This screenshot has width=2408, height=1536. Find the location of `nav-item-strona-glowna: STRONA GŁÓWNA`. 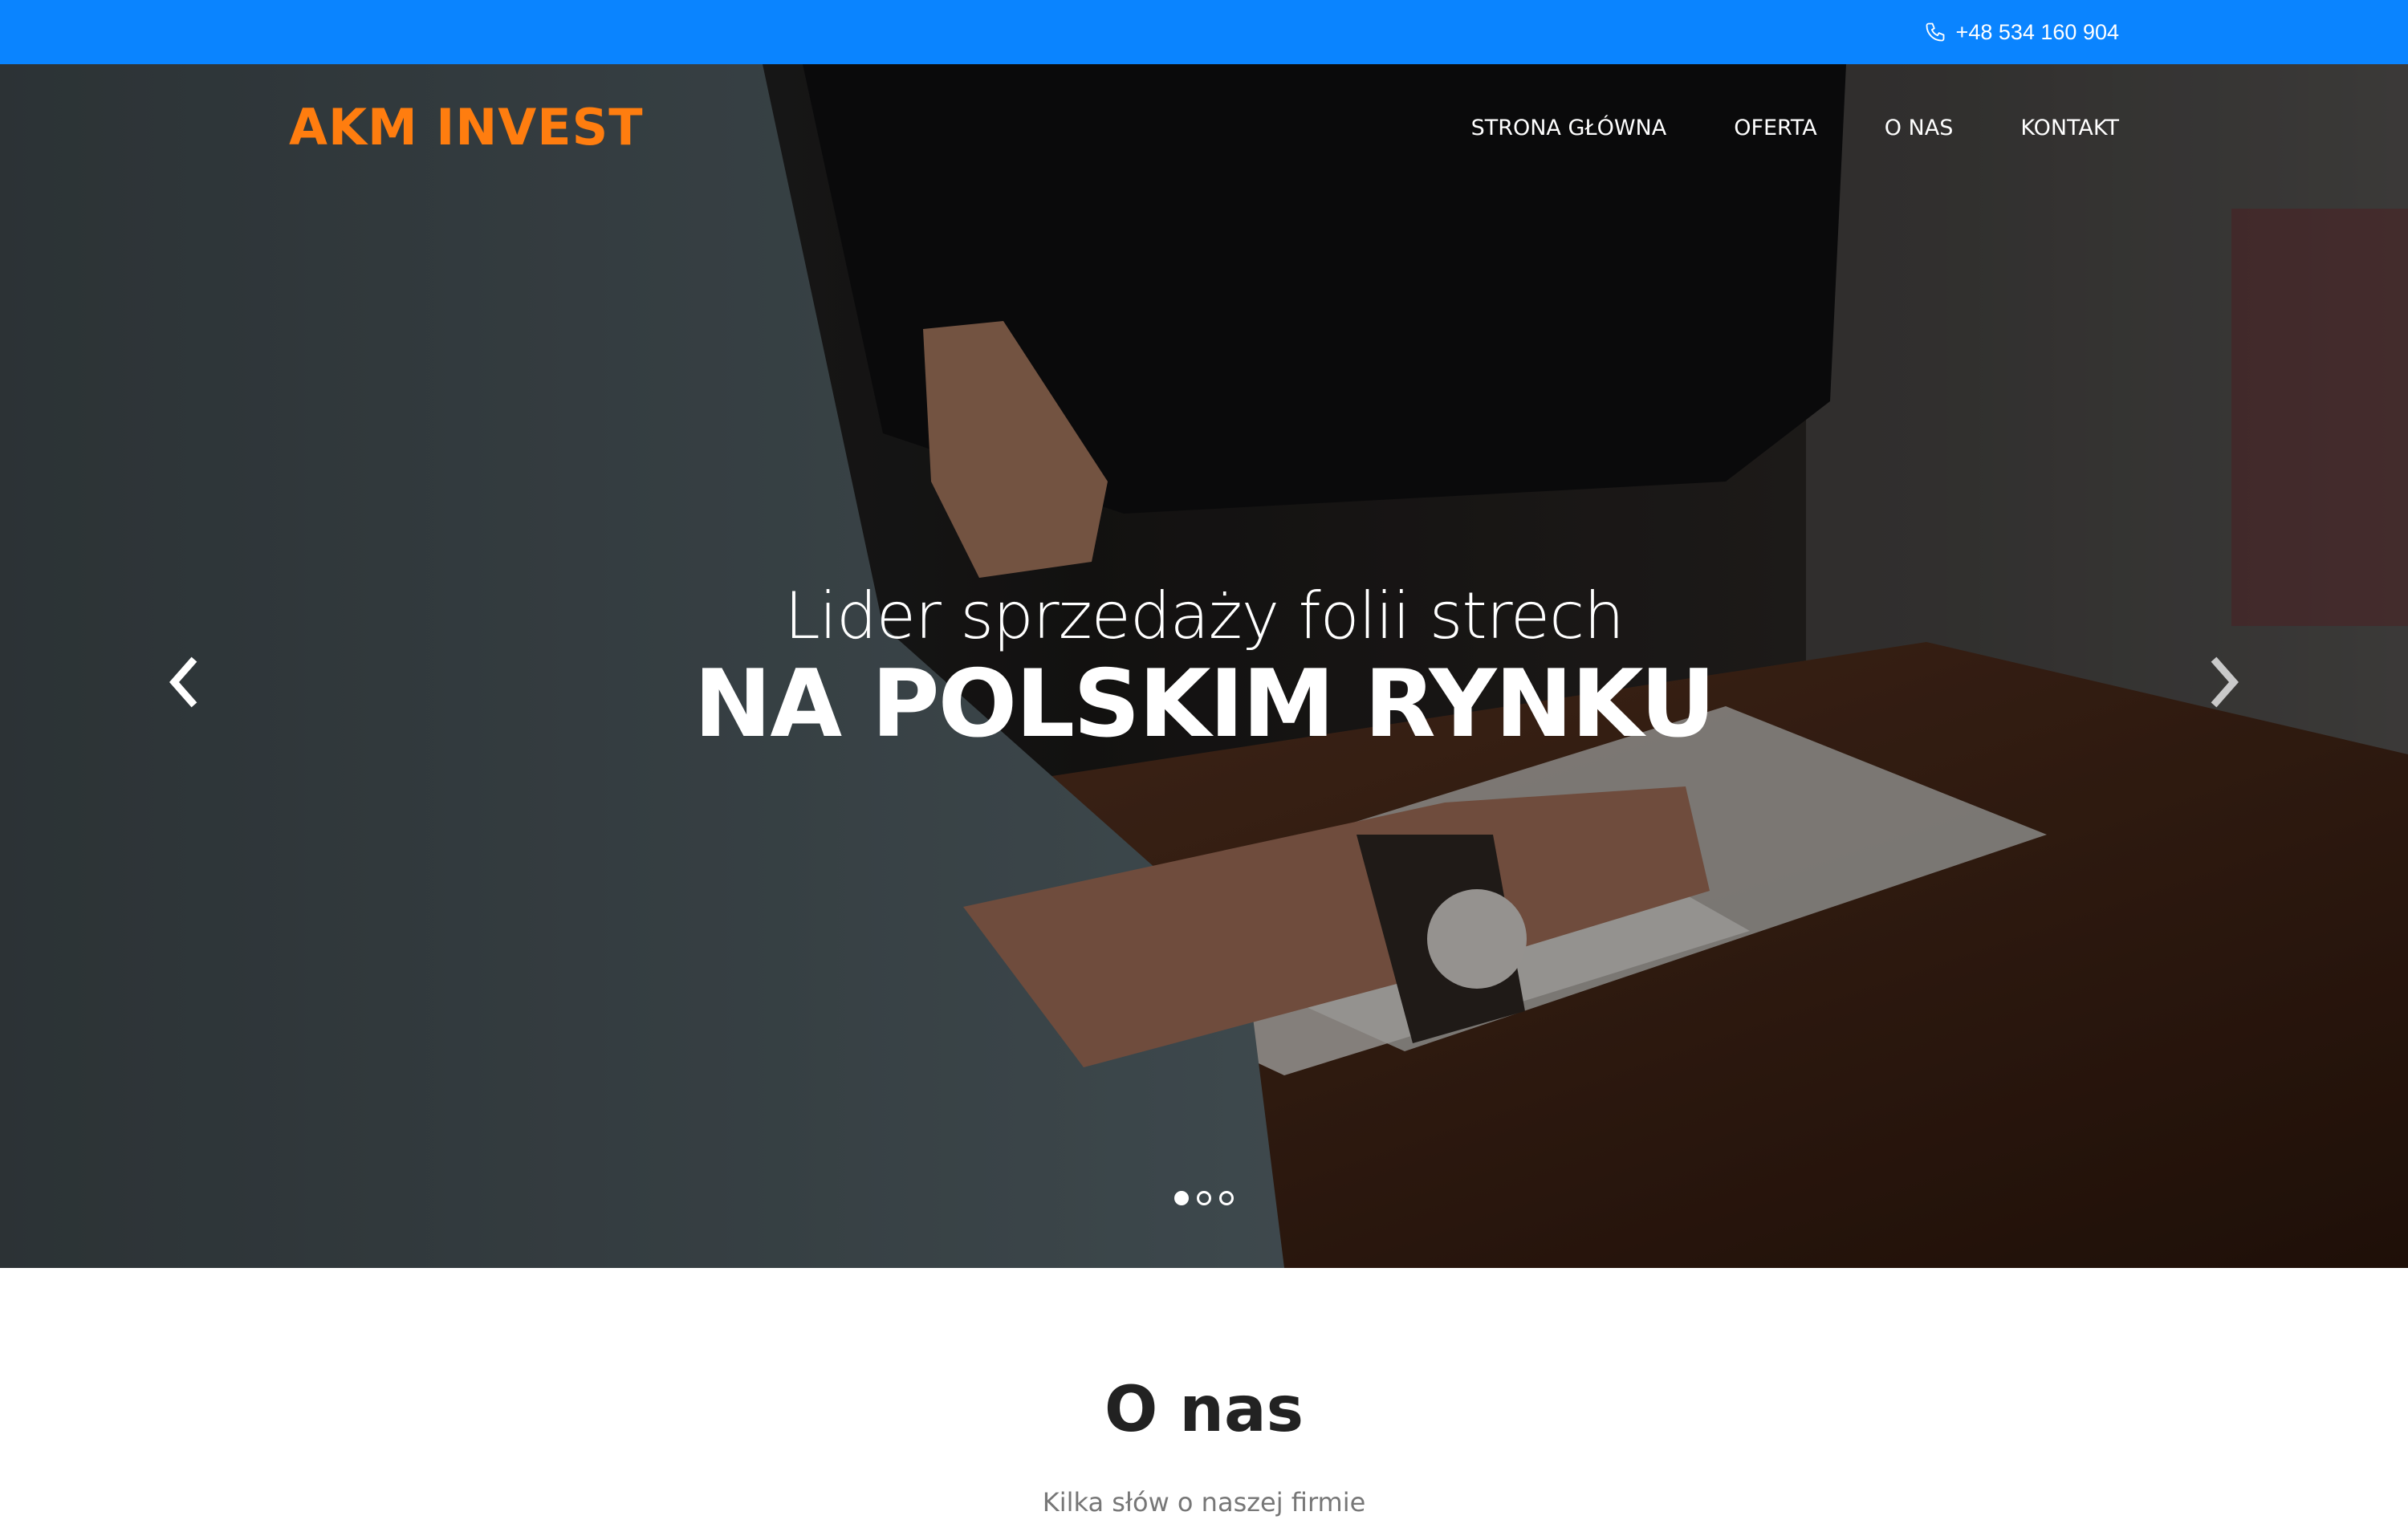

nav-item-strona-glowna: STRONA GŁÓWNA is located at coordinates (1569, 128).